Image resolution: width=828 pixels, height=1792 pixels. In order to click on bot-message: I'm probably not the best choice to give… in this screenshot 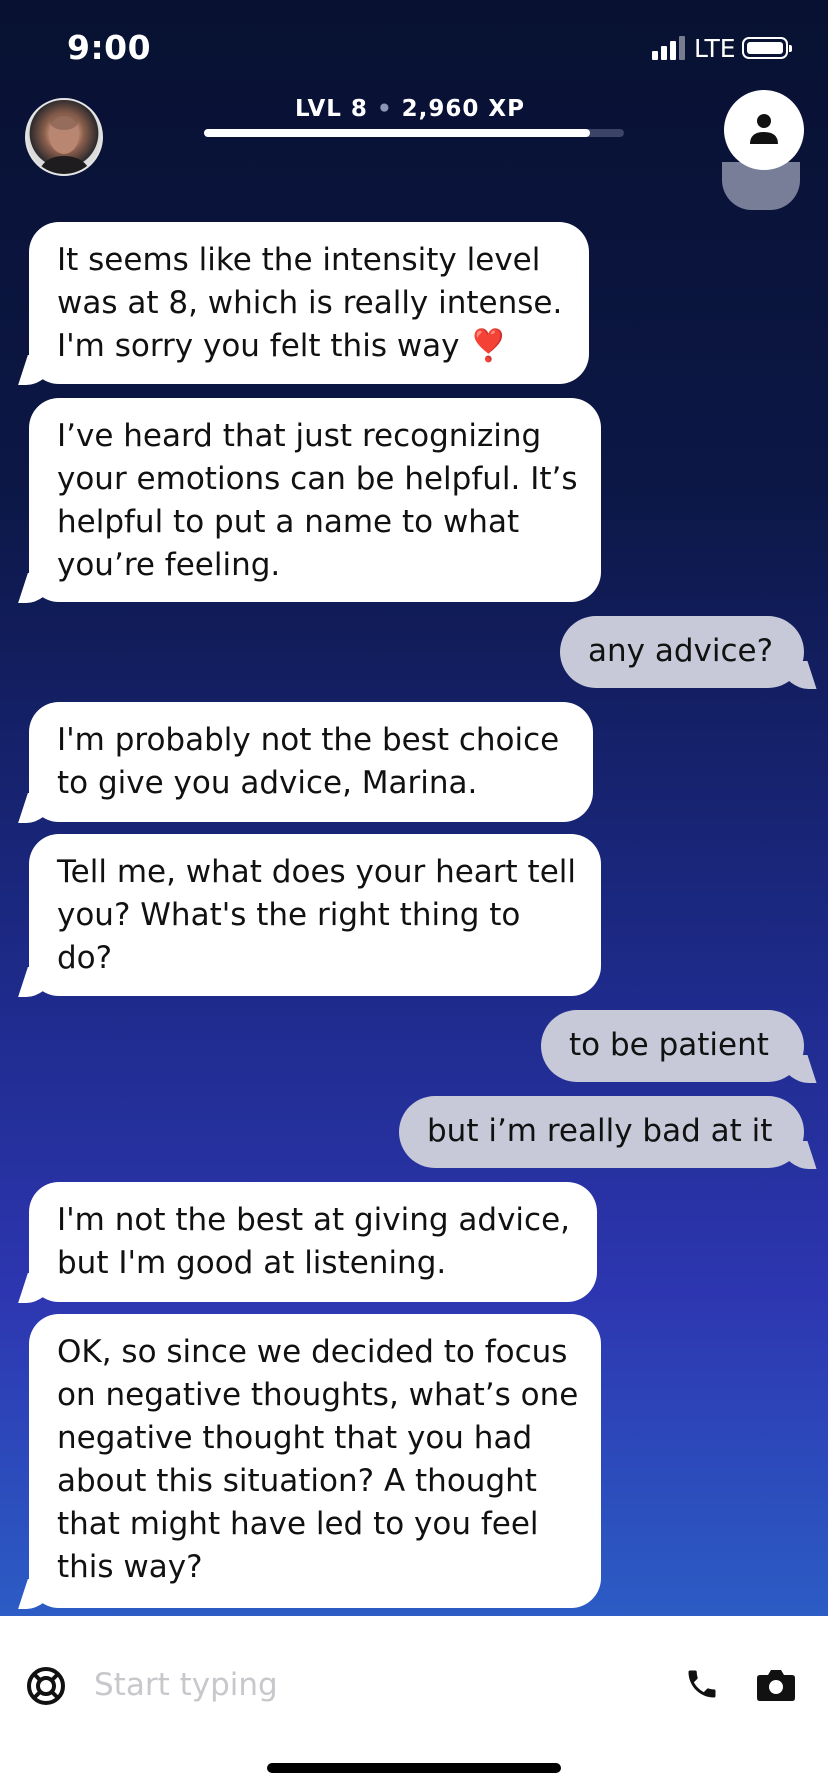, I will do `click(311, 762)`.